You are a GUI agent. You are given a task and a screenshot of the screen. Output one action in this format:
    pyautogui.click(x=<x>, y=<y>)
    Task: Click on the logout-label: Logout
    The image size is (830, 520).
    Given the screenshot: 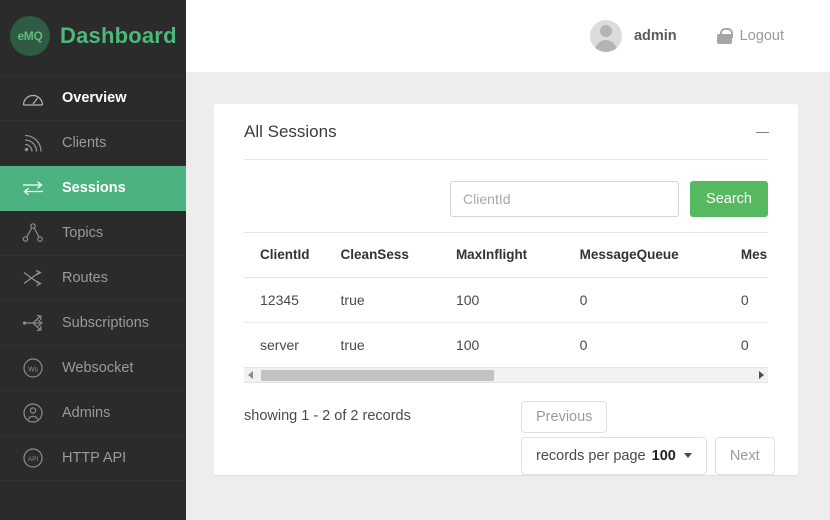 What is the action you would take?
    pyautogui.click(x=761, y=36)
    